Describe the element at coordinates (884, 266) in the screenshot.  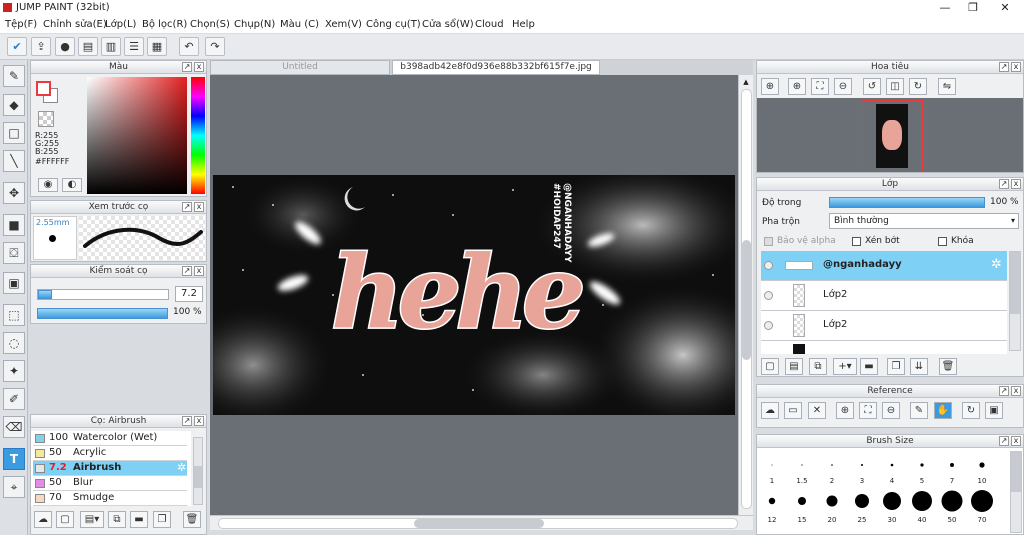
I see `layer-row-nganhadayy: @nganhadayy ✲` at that location.